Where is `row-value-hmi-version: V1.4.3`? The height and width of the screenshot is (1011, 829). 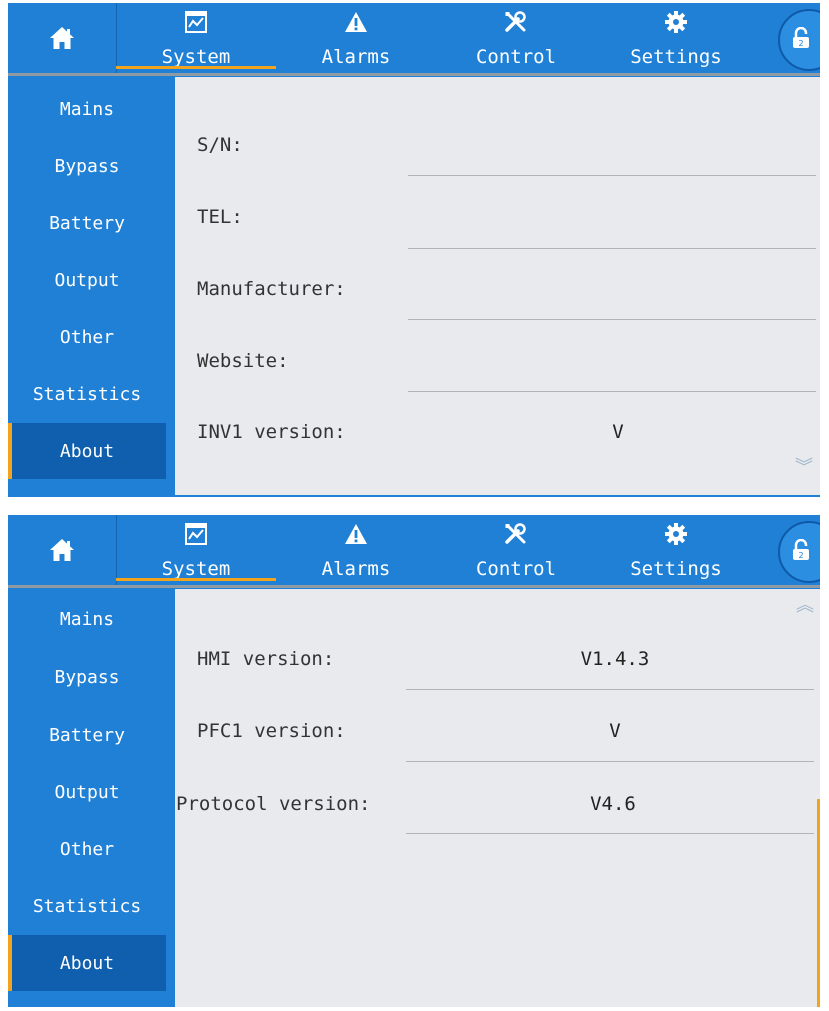
row-value-hmi-version: V1.4.3 is located at coordinates (615, 659).